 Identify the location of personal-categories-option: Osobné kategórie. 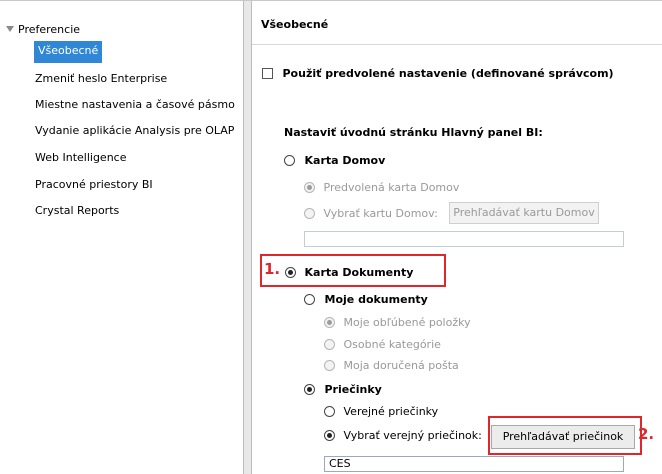
(382, 344).